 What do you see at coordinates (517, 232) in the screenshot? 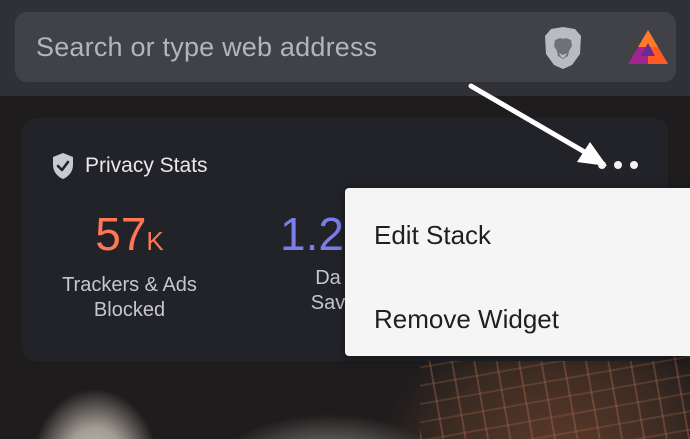
I see `menu-item-edit-stack: Edit Stack` at bounding box center [517, 232].